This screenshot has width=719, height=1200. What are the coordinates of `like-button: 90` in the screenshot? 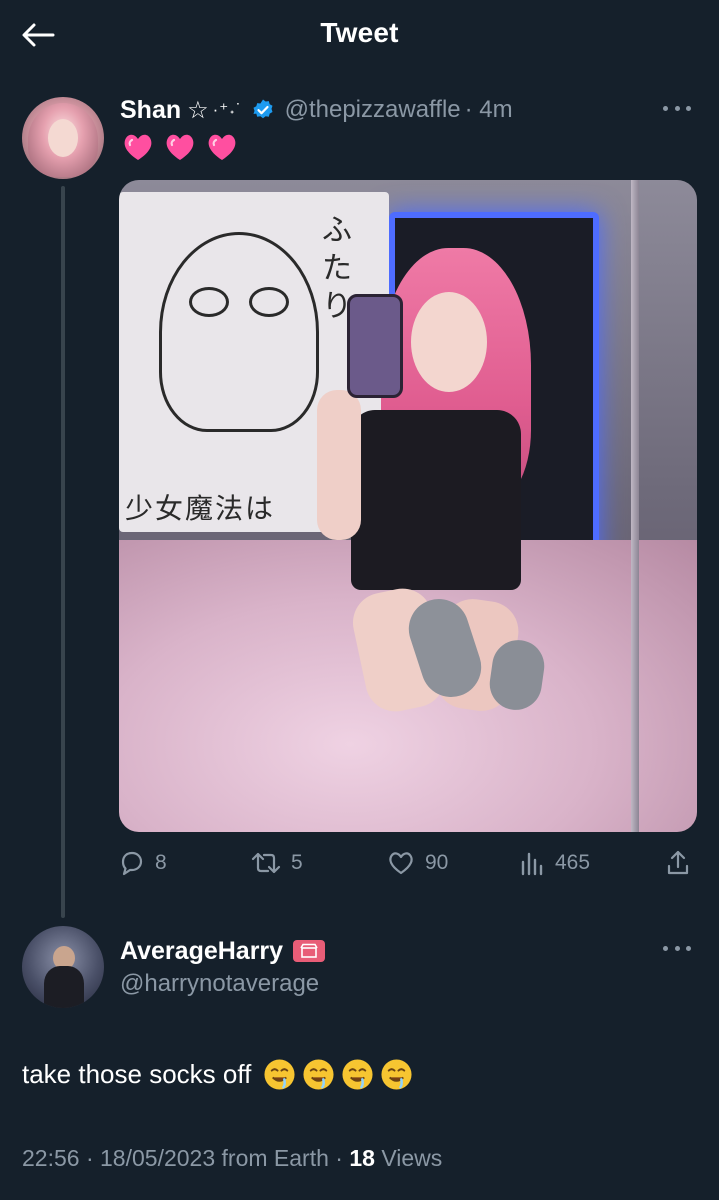 It's located at (417, 863).